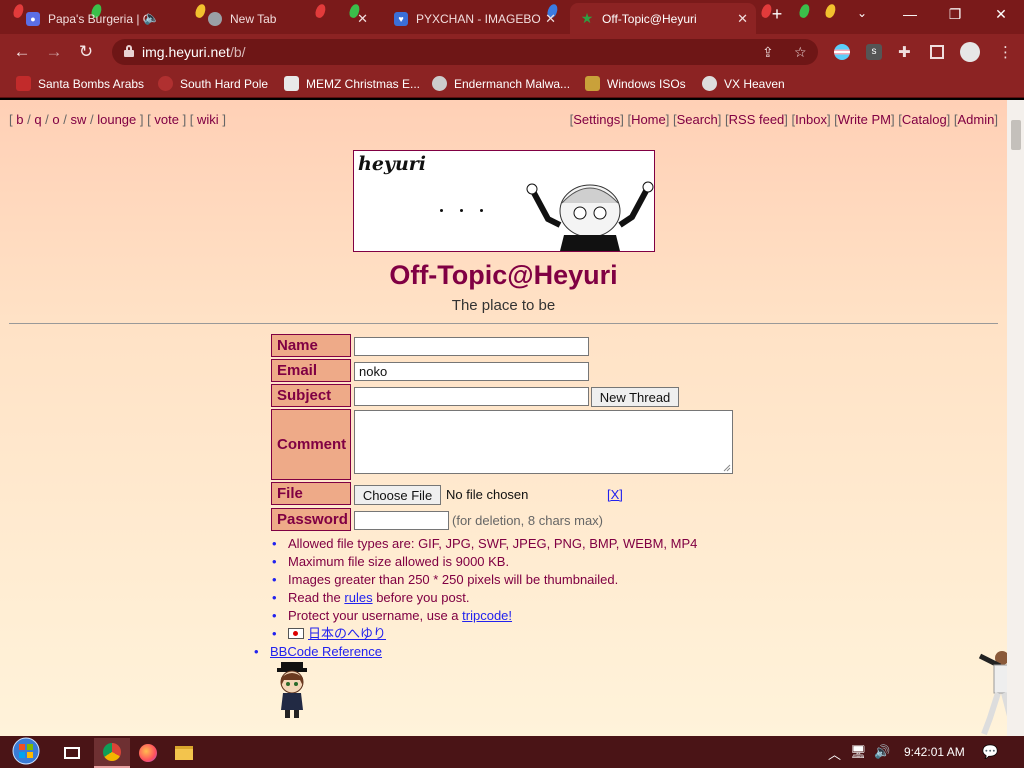 Image resolution: width=1024 pixels, height=768 pixels. I want to click on write-pm-link: Write PM, so click(864, 119).